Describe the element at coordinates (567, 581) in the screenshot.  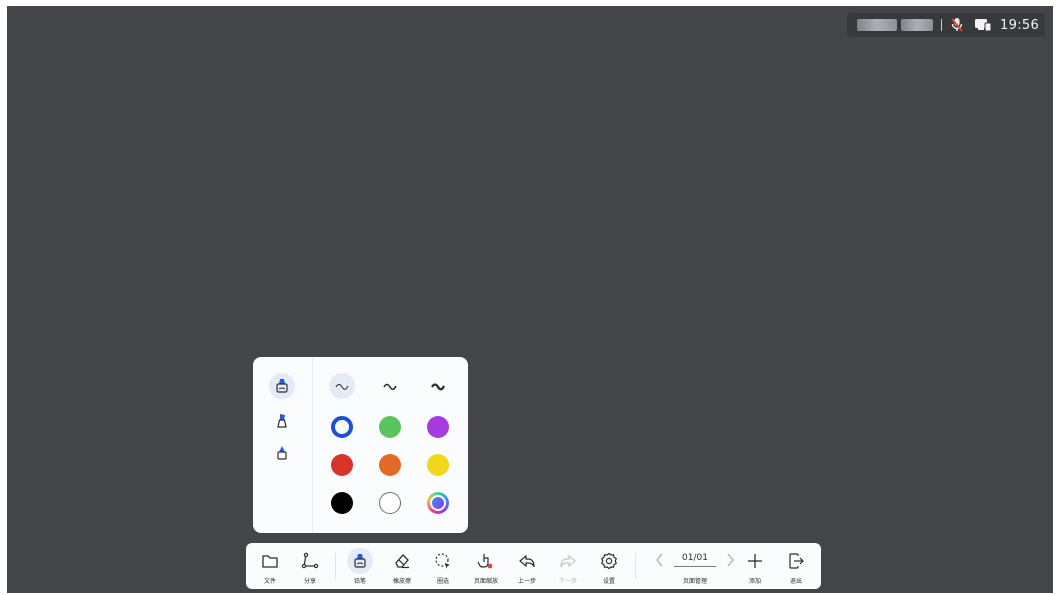
I see `redo-label: 下一步` at that location.